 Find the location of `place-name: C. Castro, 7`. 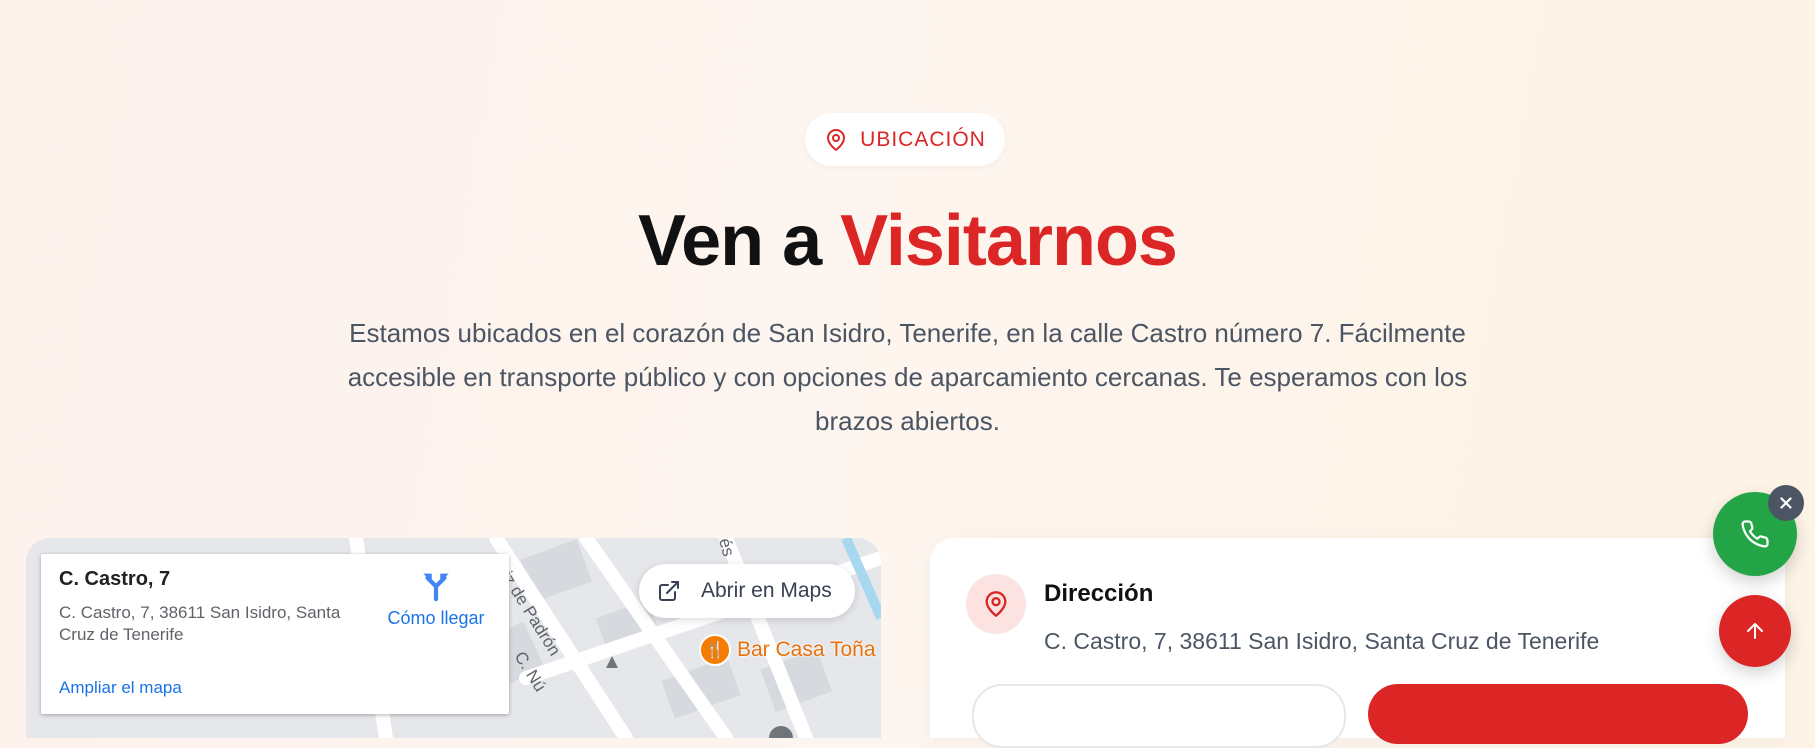

place-name: C. Castro, 7 is located at coordinates (115, 579).